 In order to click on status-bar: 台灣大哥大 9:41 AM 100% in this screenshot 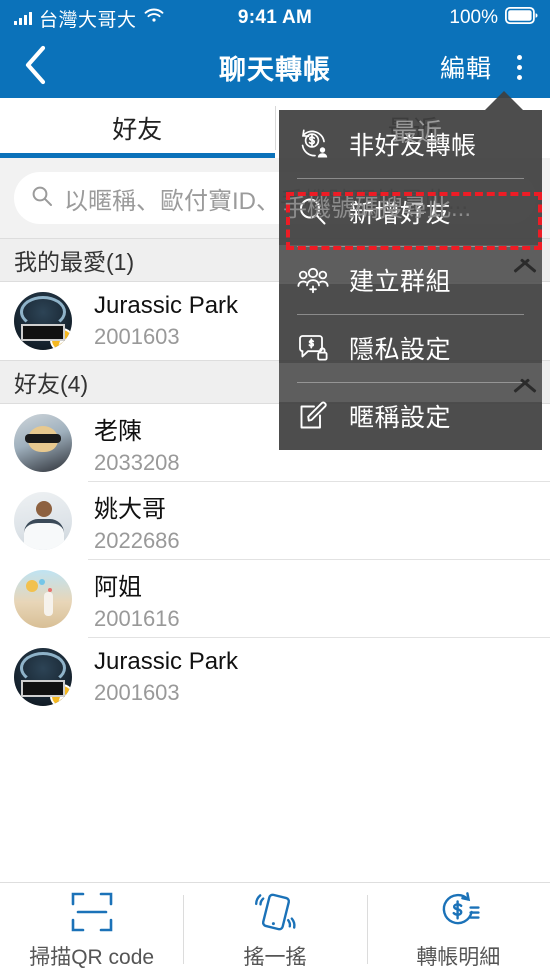, I will do `click(275, 18)`.